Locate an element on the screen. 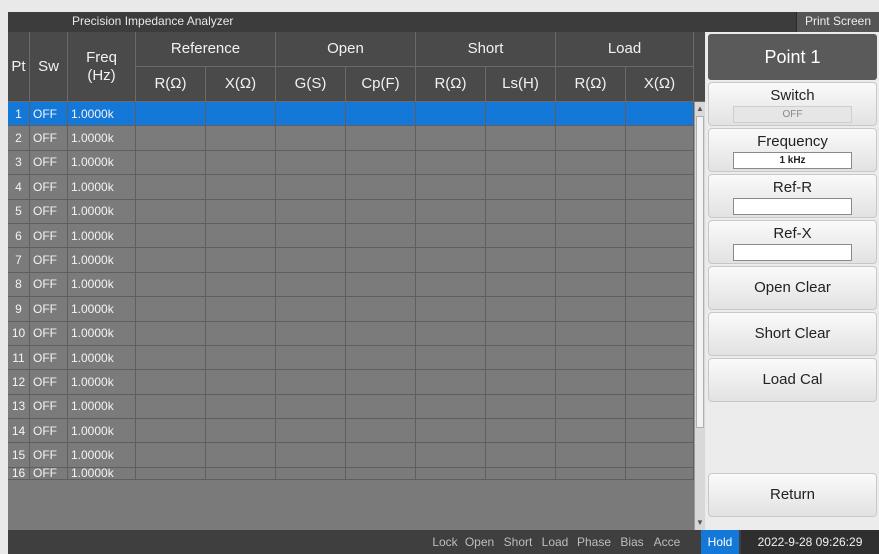  table-row: 1 OFF 1.0000k is located at coordinates (351, 114).